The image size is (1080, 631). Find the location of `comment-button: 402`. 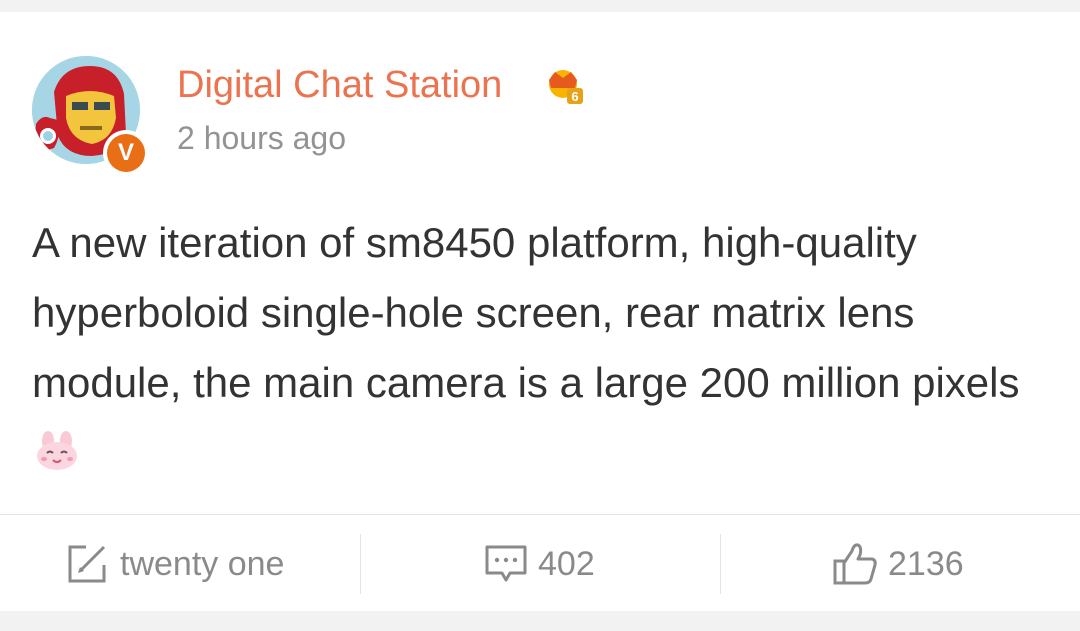

comment-button: 402 is located at coordinates (539, 564).